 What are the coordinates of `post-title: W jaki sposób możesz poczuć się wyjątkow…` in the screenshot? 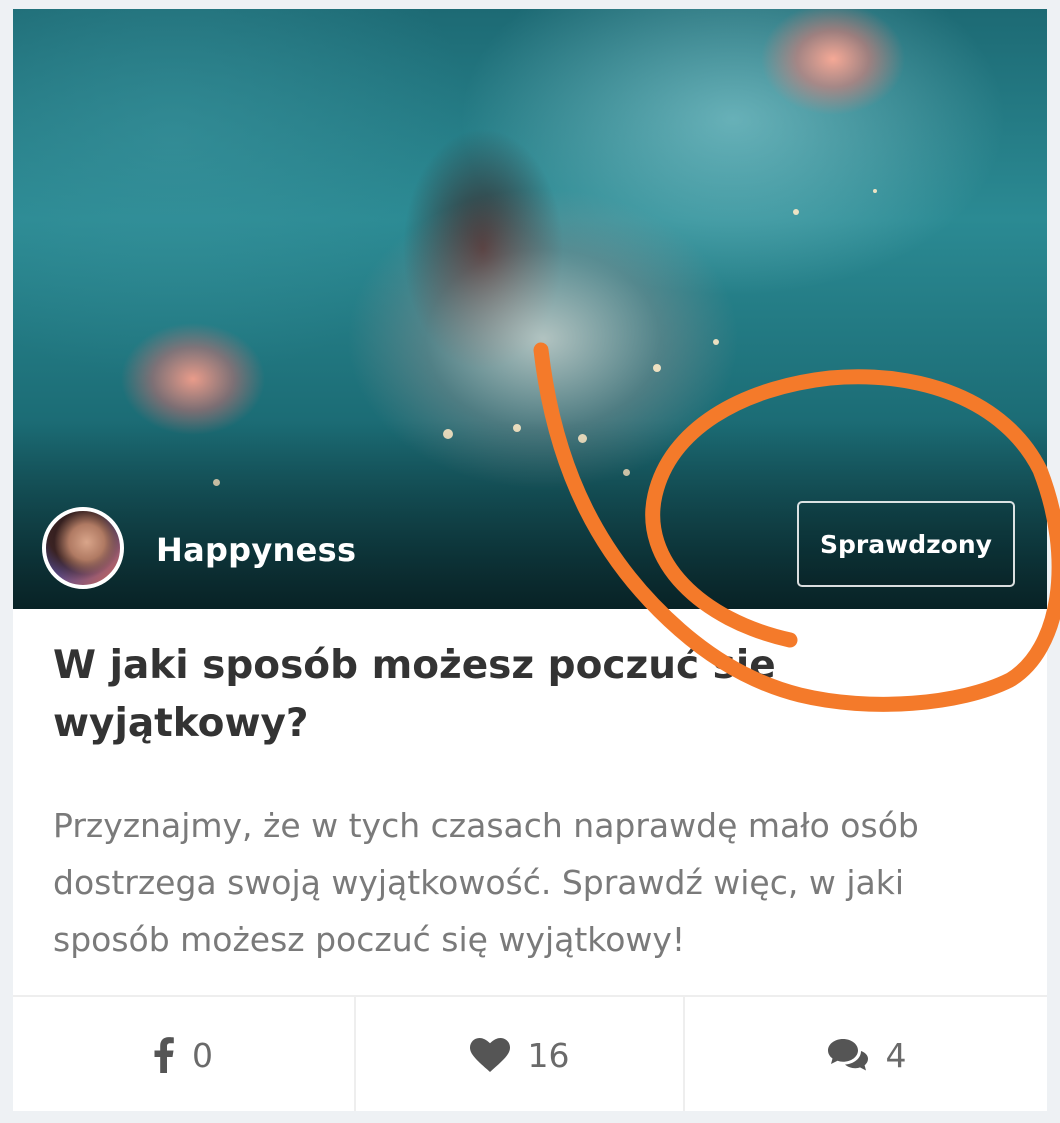 It's located at (533, 695).